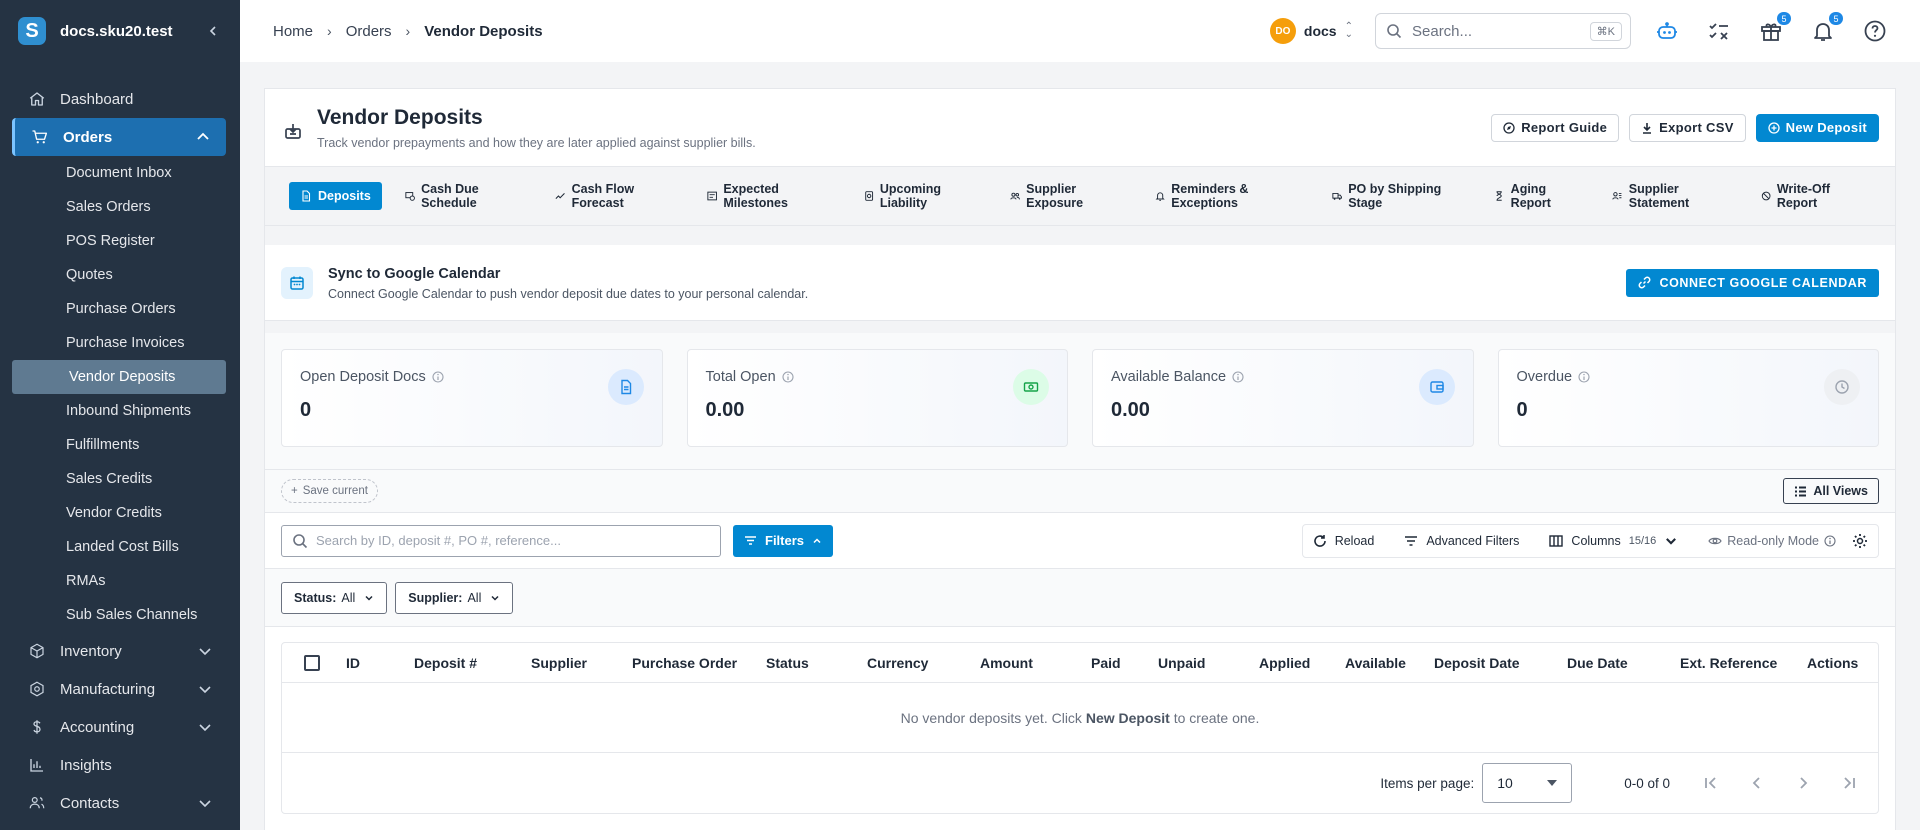  Describe the element at coordinates (120, 411) in the screenshot. I see `sidebar-item-inbound-shipments: Inbound Shipments` at that location.